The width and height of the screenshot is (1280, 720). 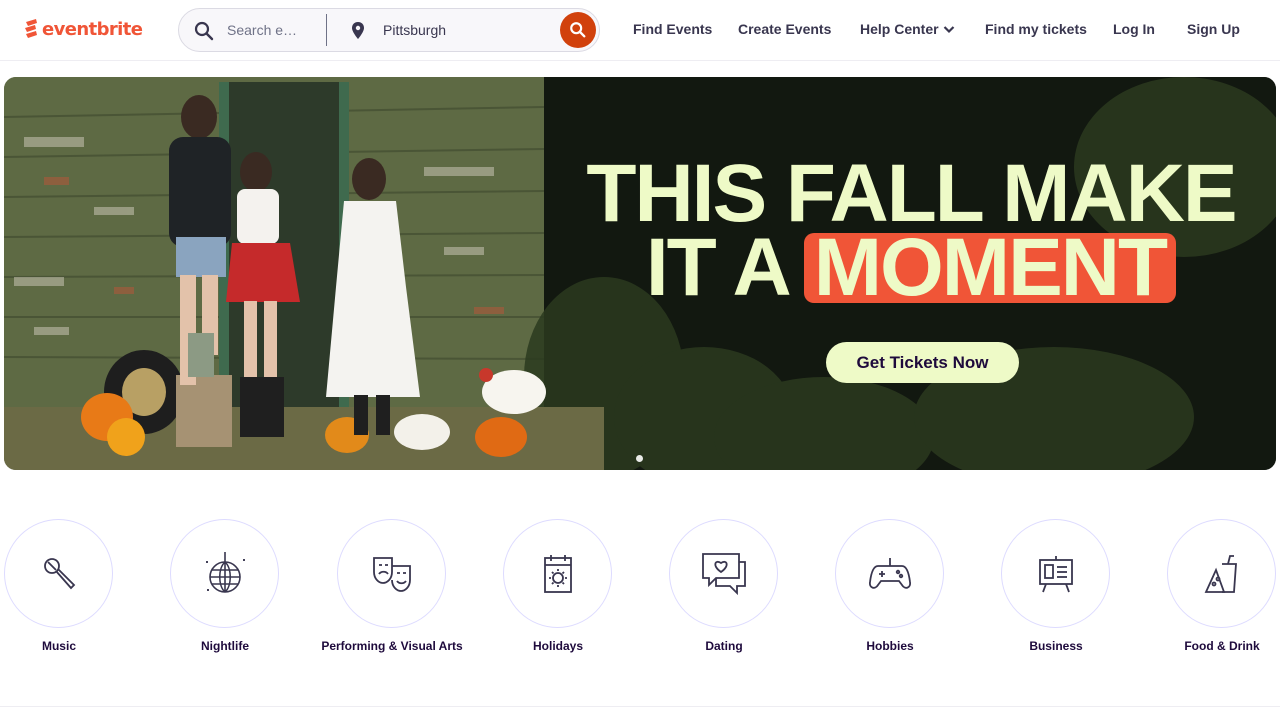 I want to click on nav-find-my-tickets: Find my tickets, so click(x=1036, y=29).